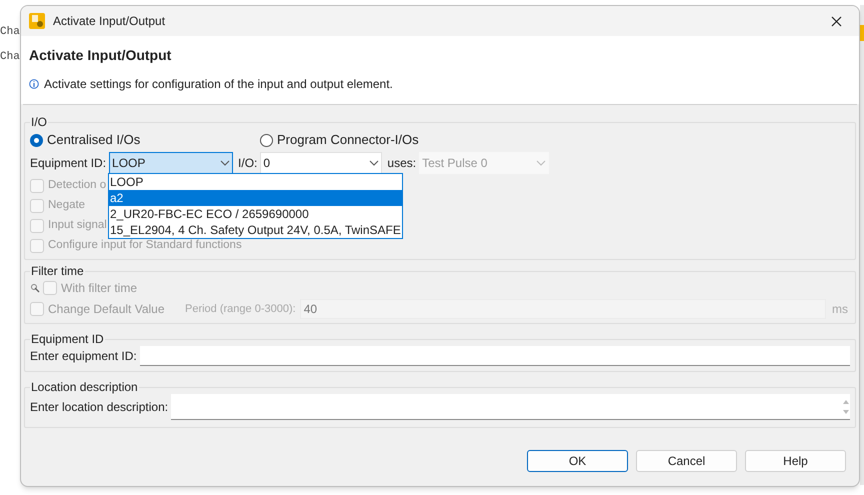  What do you see at coordinates (240, 309) in the screenshot?
I see `period-label: Period (range 0-3000):` at bounding box center [240, 309].